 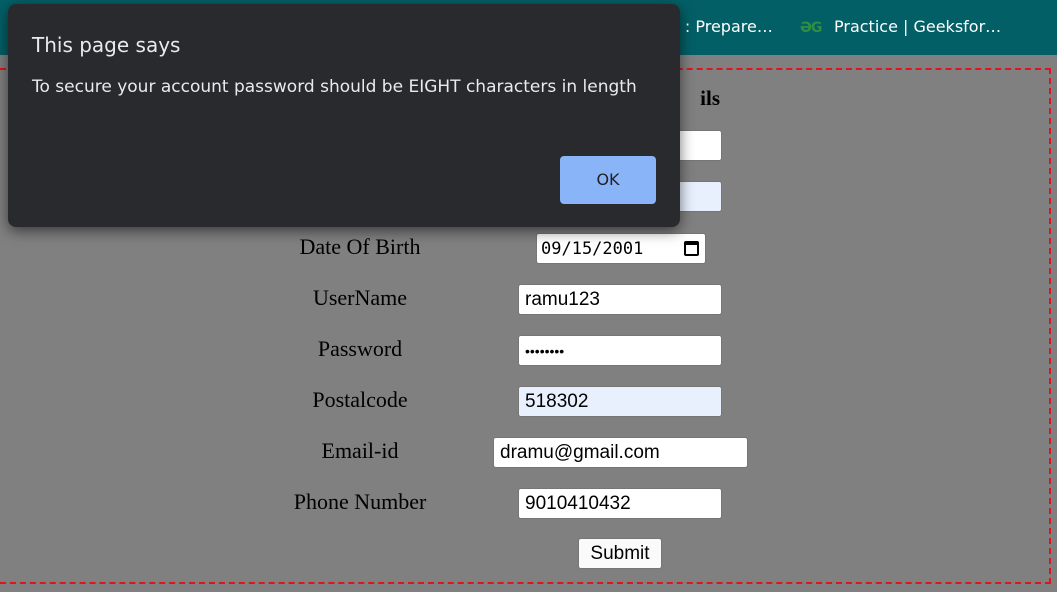 What do you see at coordinates (620, 401) in the screenshot?
I see `postalcode-input: 518302` at bounding box center [620, 401].